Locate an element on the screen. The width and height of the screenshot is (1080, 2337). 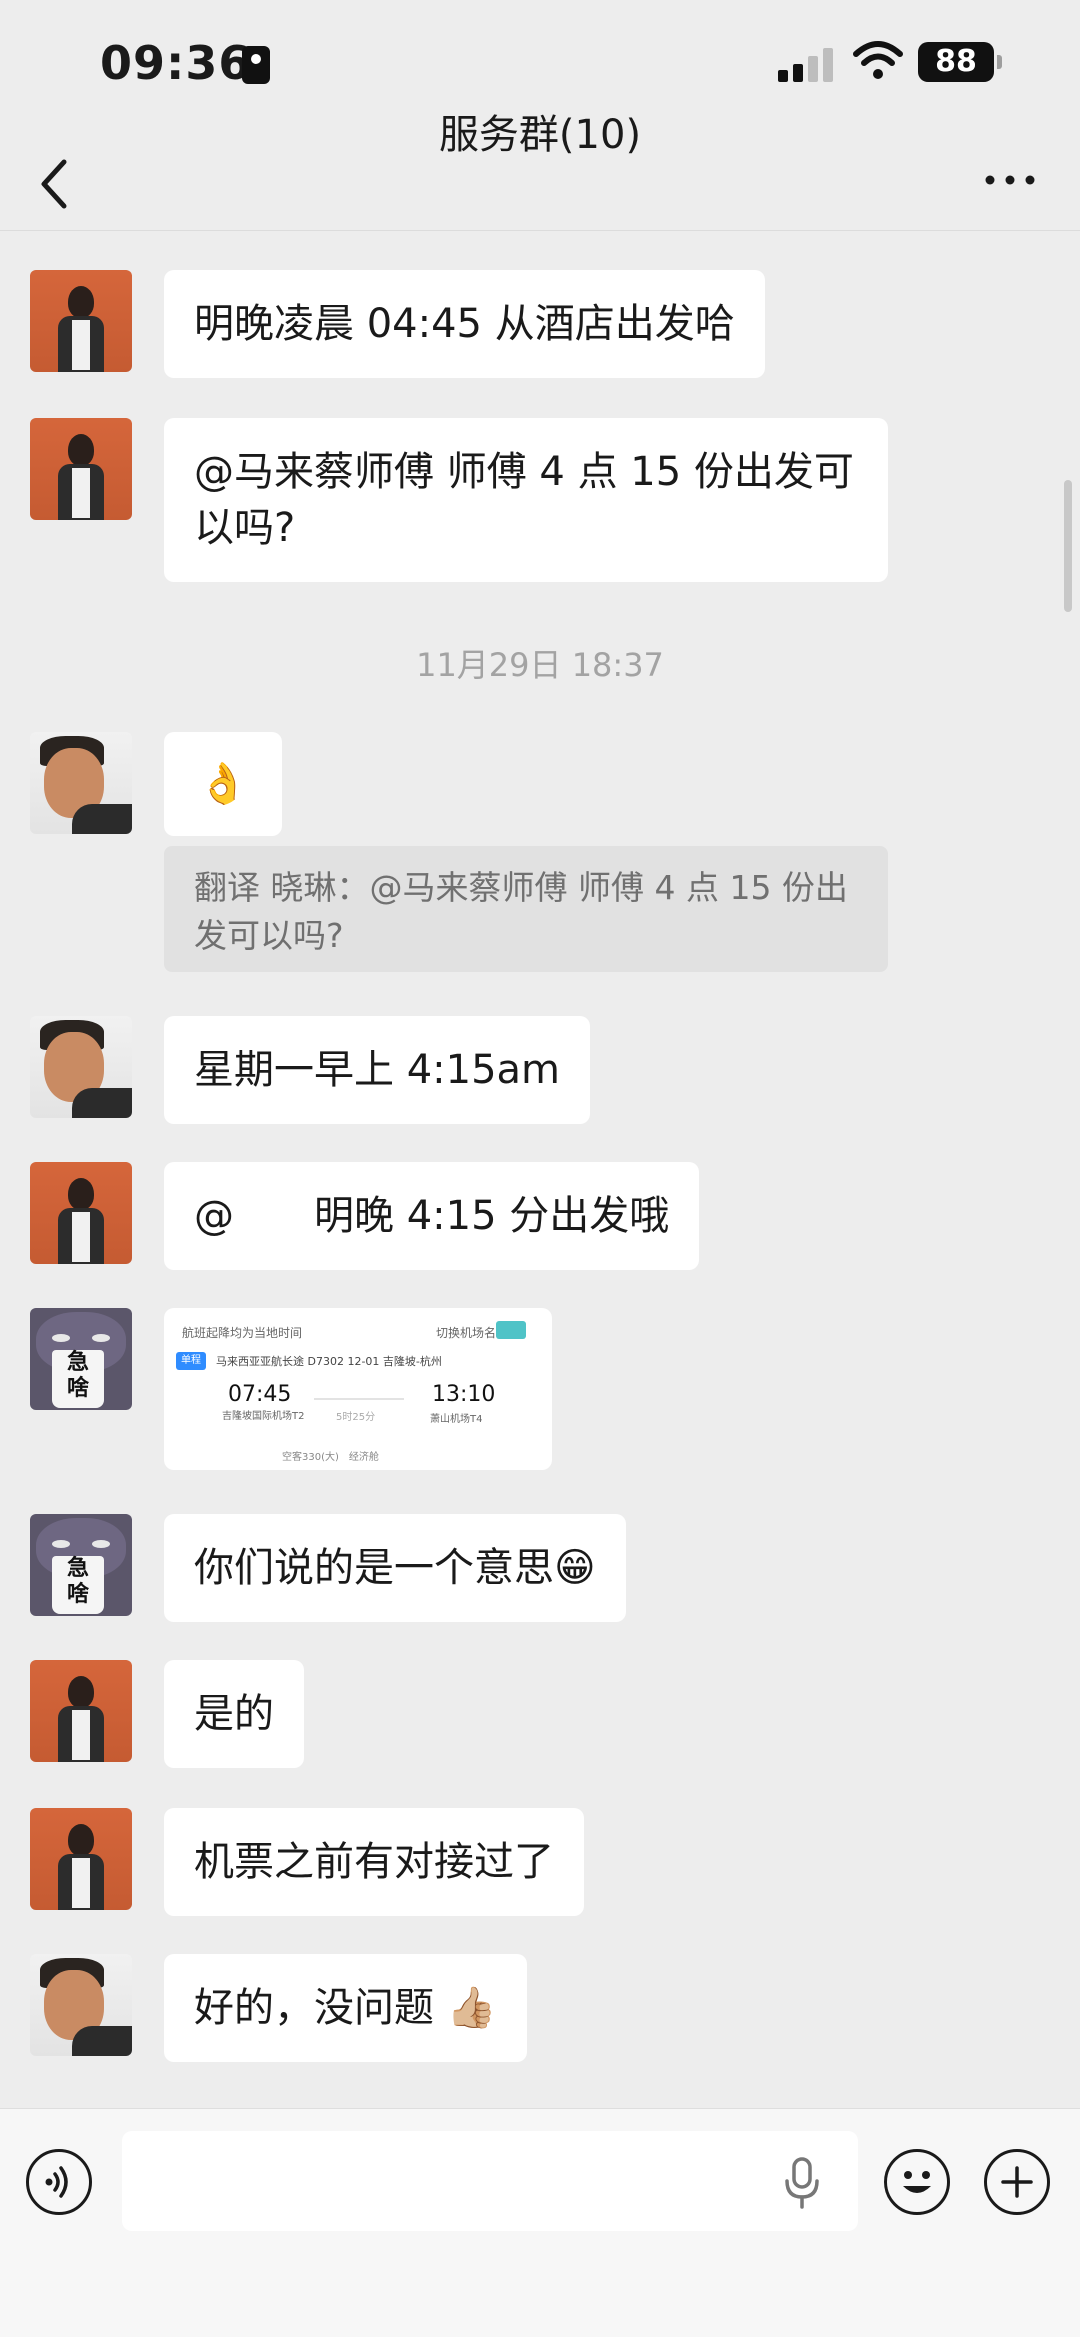
emoji-icon is located at coordinates (917, 2182).